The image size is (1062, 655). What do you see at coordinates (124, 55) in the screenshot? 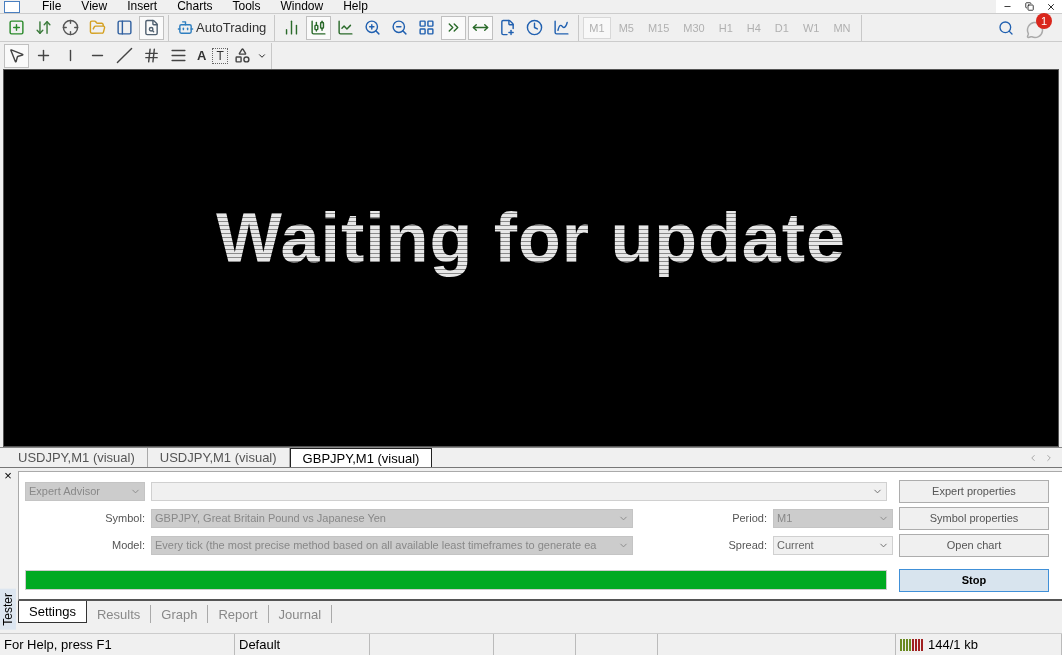
I see `trend-line-icon` at bounding box center [124, 55].